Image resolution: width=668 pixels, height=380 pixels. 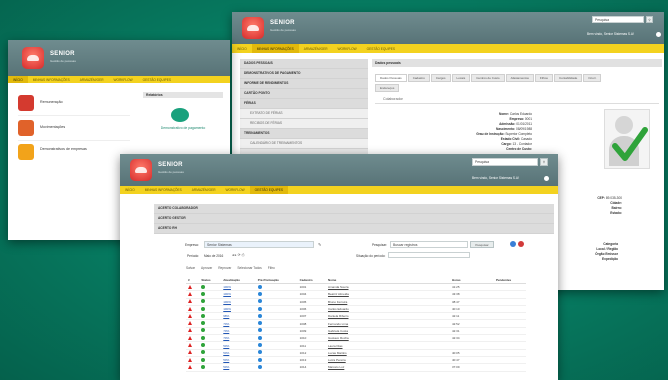 What do you see at coordinates (440, 78) in the screenshot?
I see `tab-cargos: Cargos` at bounding box center [440, 78].